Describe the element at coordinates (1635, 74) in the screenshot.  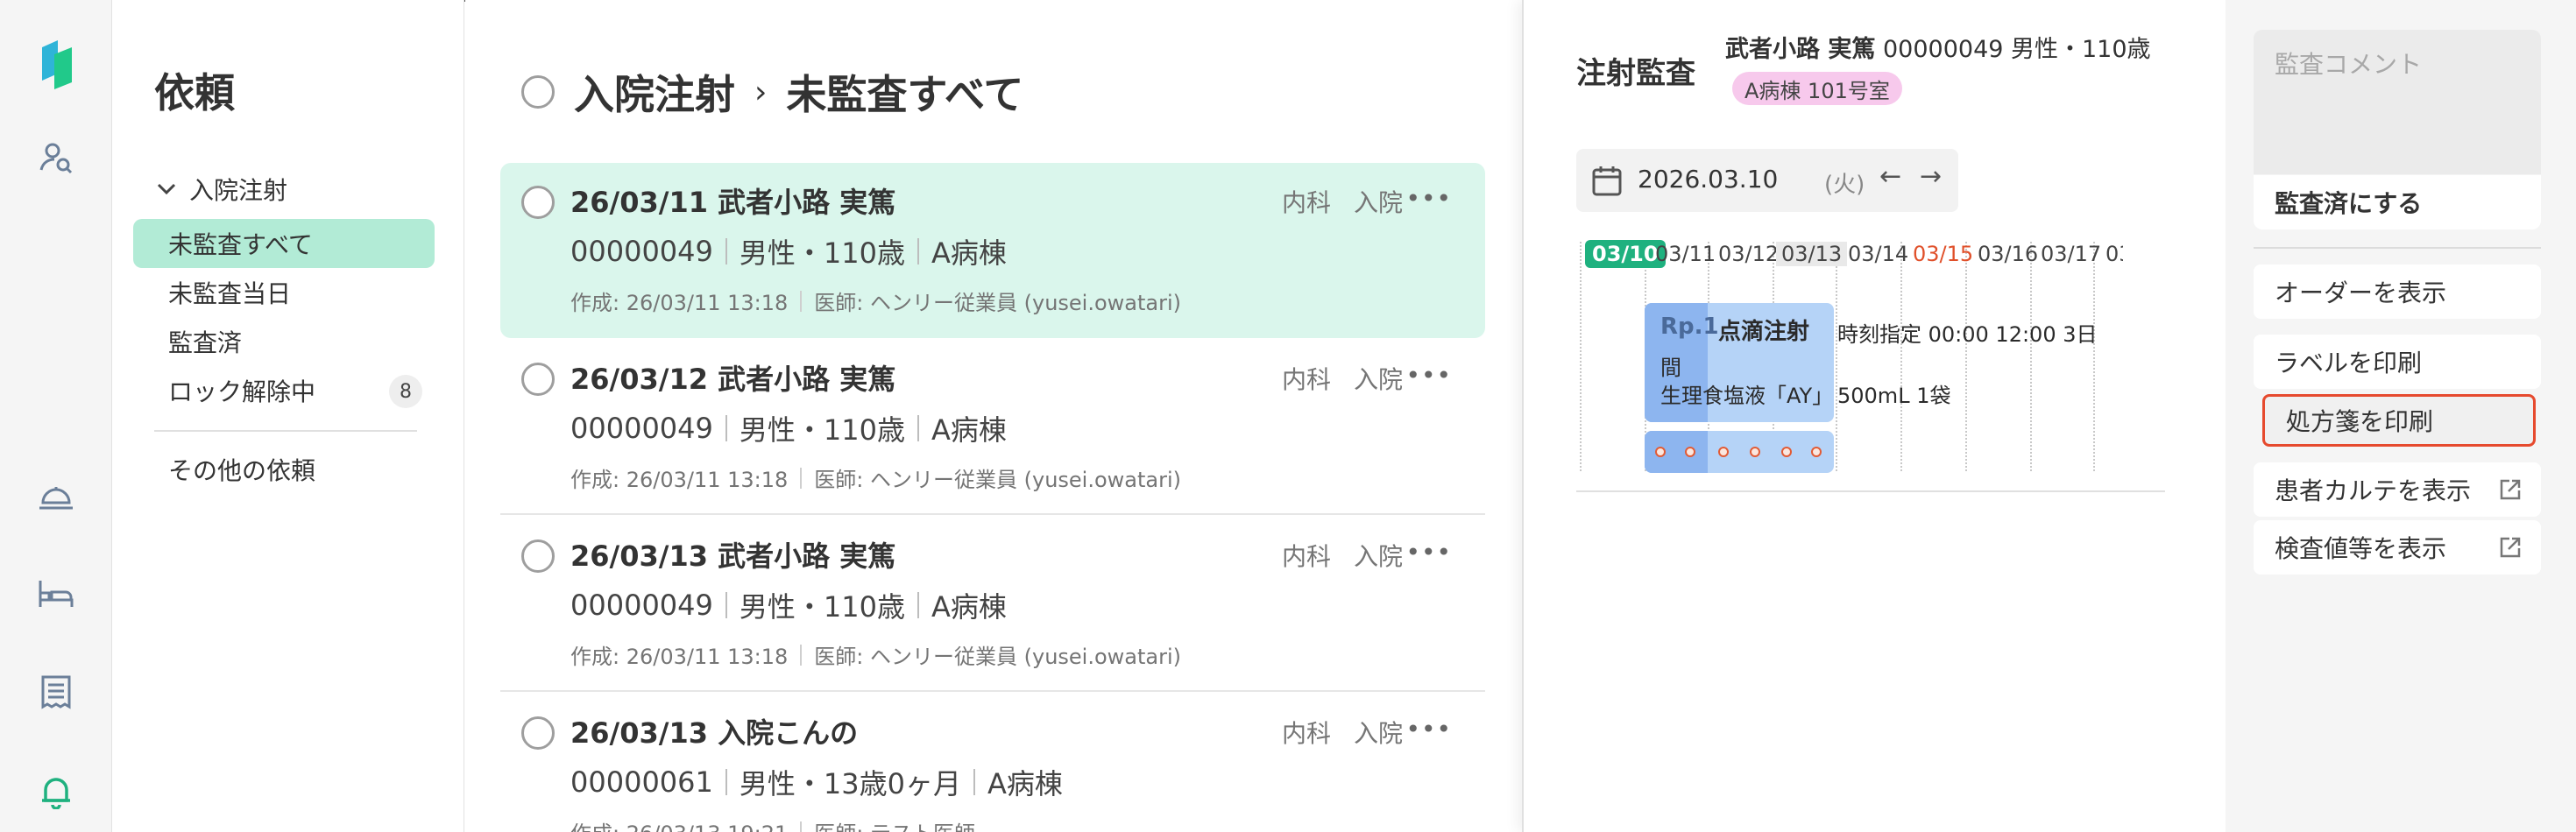
I see `detail-title: 注射監査` at that location.